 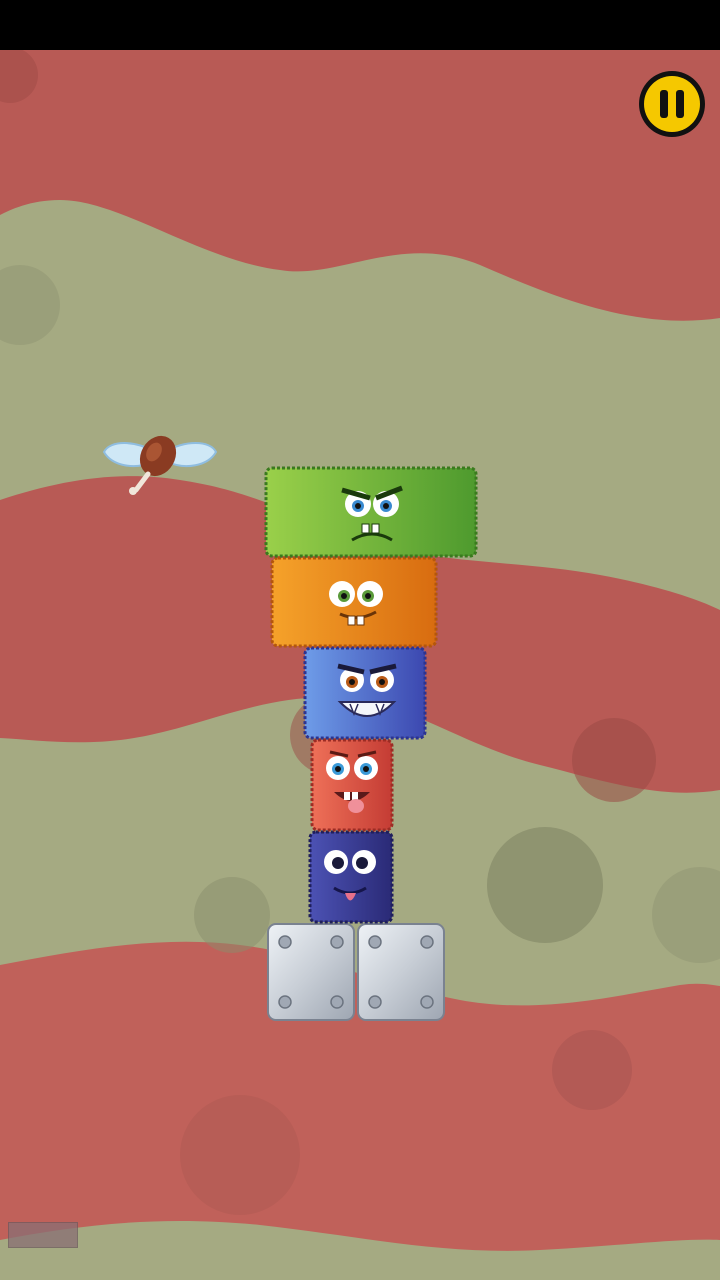 What do you see at coordinates (351, 877) in the screenshot?
I see `navy-monster` at bounding box center [351, 877].